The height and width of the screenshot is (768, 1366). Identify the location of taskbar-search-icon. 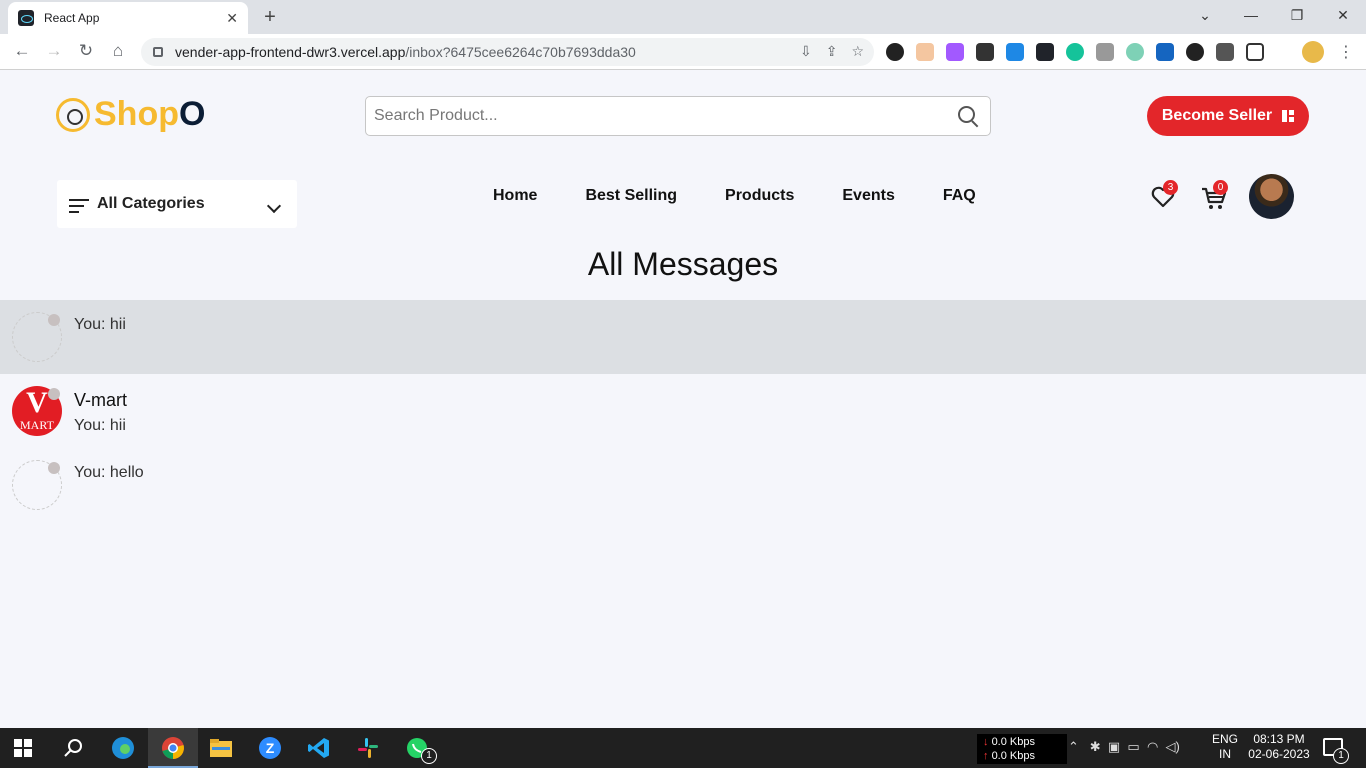
(74, 748).